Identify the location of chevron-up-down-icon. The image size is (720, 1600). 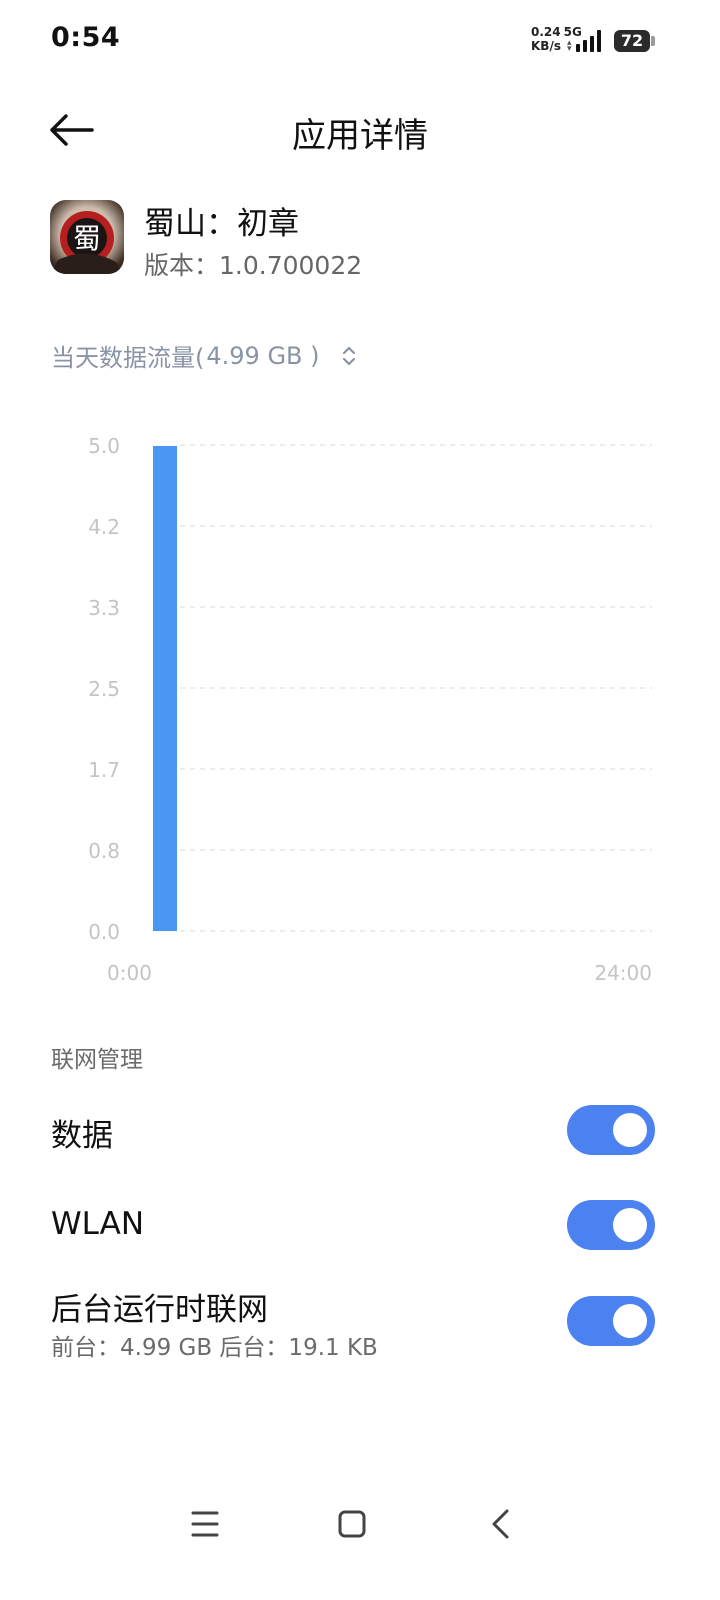
(348, 355).